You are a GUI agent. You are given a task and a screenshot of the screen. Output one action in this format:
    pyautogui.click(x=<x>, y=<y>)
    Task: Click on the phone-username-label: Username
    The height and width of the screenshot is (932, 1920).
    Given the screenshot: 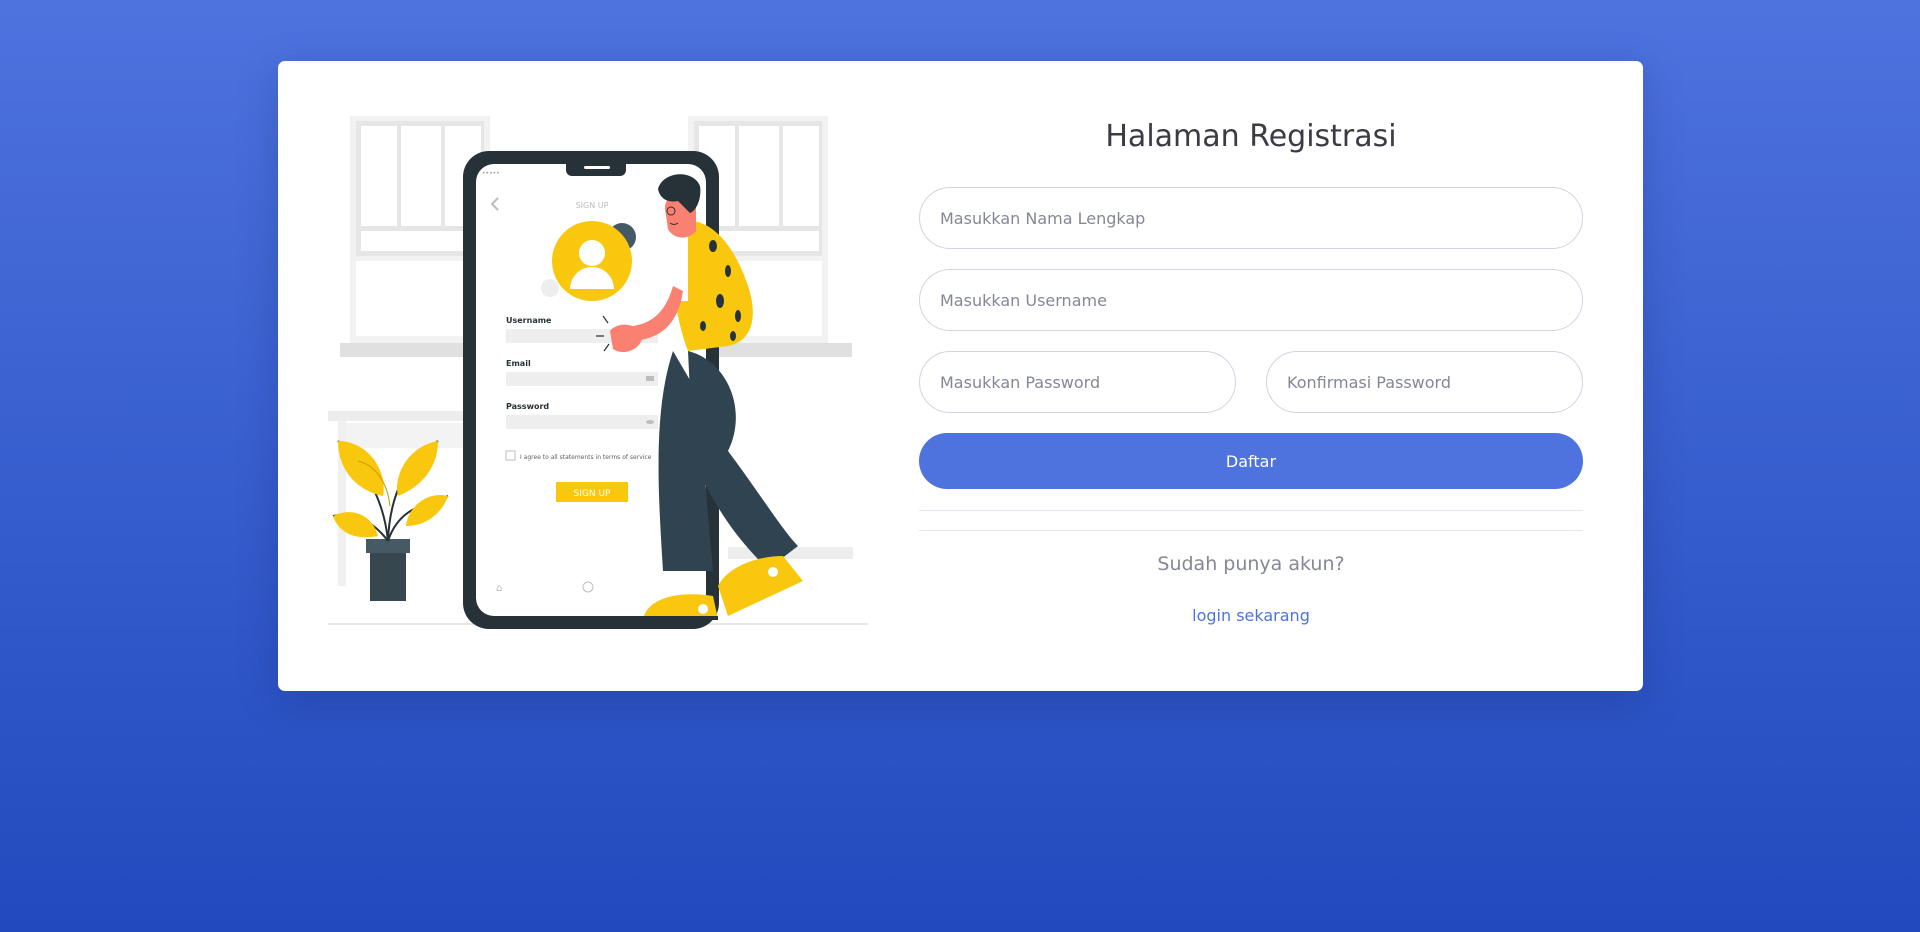 What is the action you would take?
    pyautogui.click(x=529, y=320)
    